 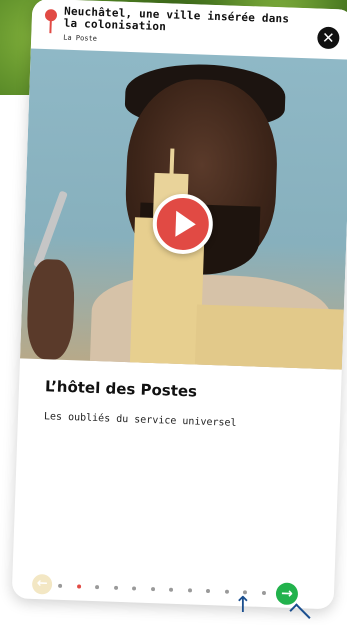 I want to click on location-pin-icon, so click(x=50, y=22).